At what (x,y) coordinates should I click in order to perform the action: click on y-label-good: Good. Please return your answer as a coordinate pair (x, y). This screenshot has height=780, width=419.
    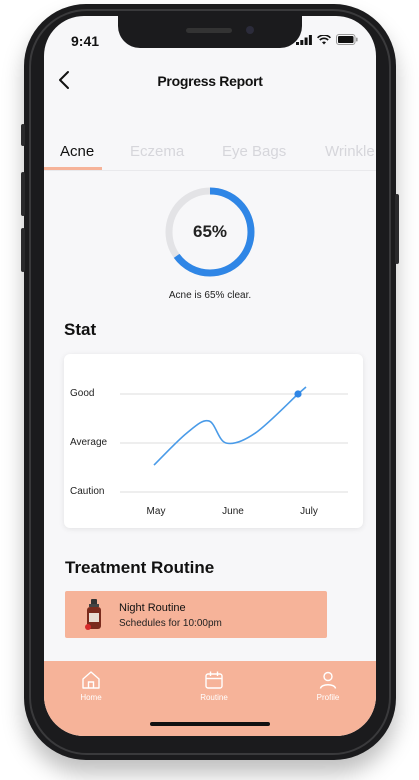
    Looking at the image, I should click on (82, 393).